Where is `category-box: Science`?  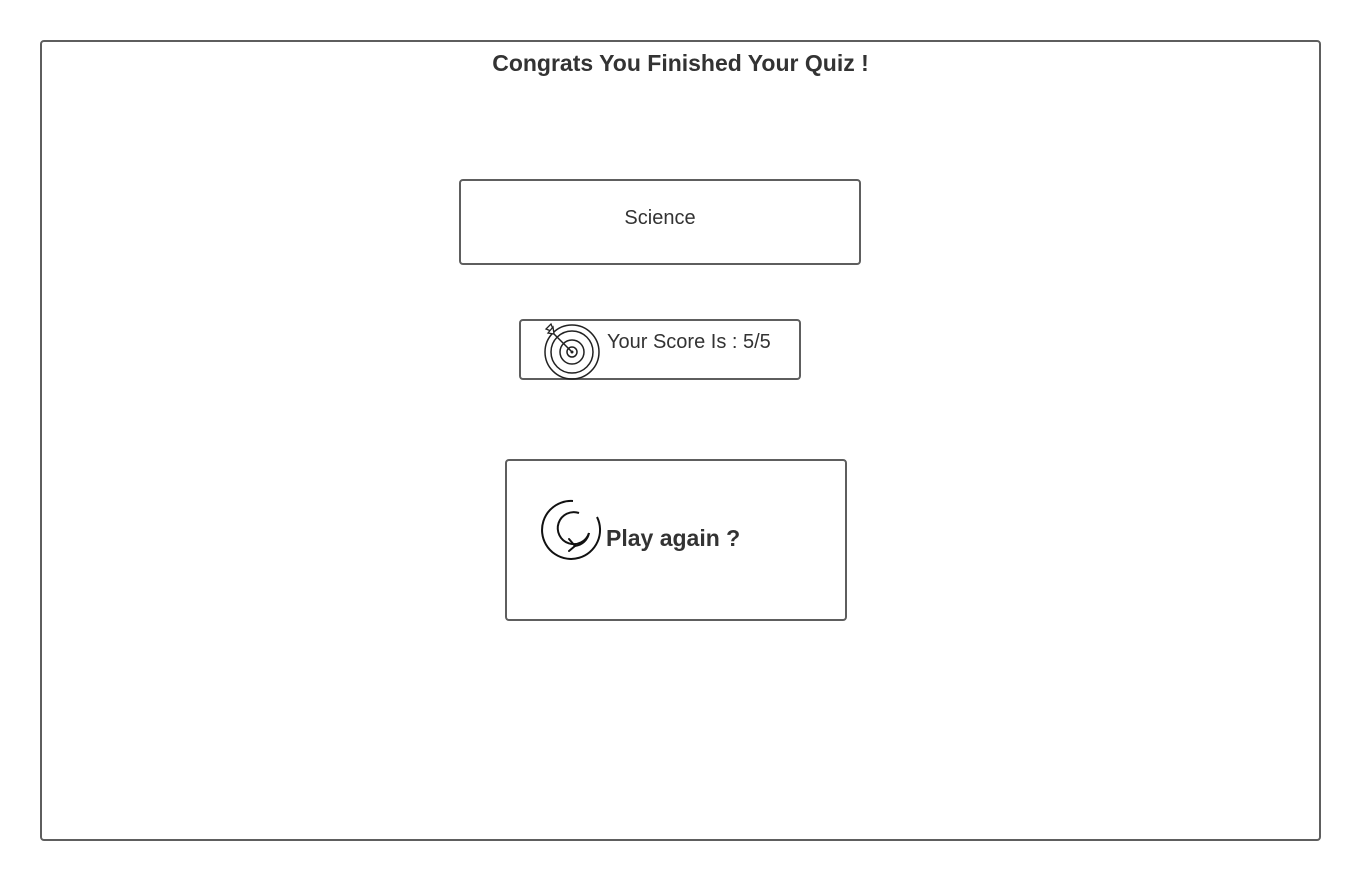
category-box: Science is located at coordinates (660, 222).